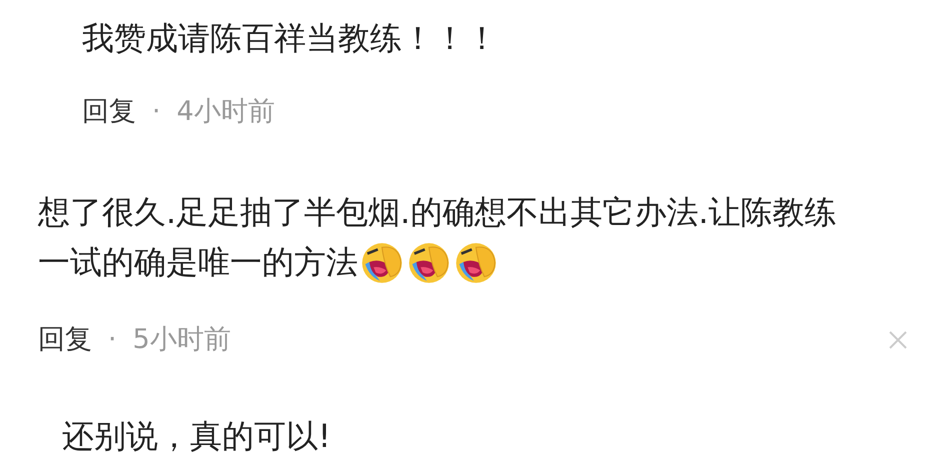  I want to click on close-icon, so click(898, 340).